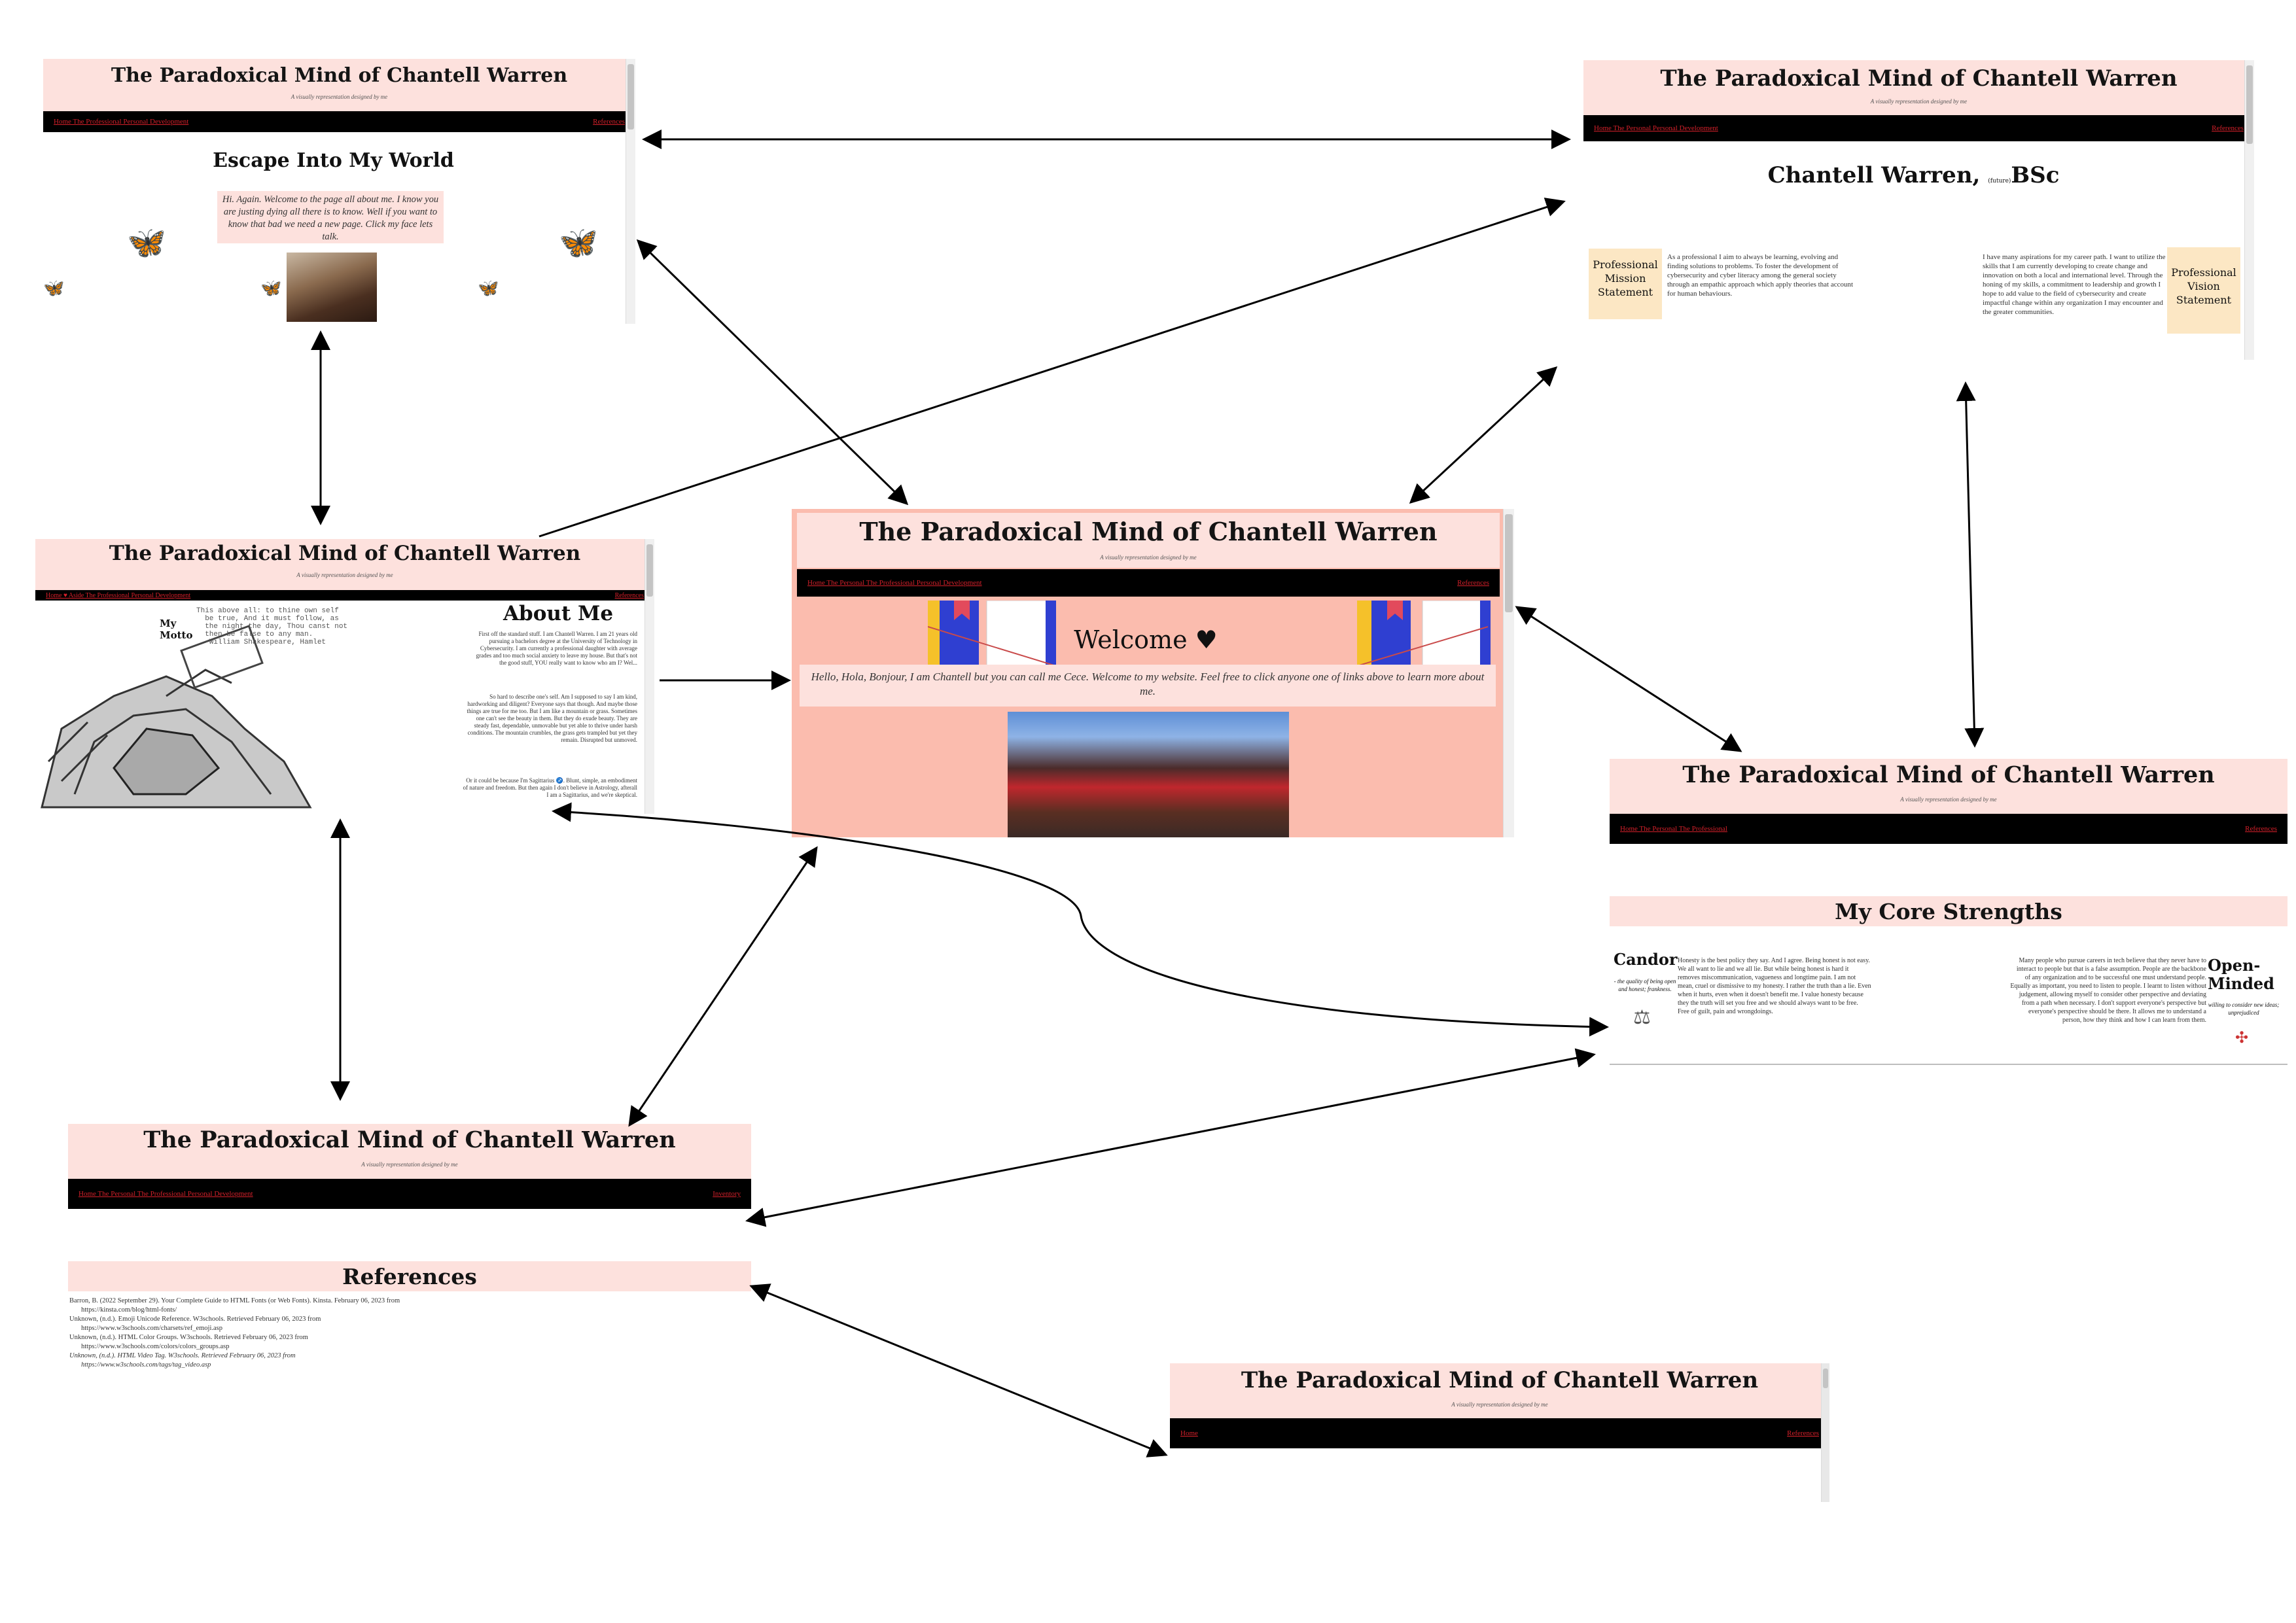 The height and width of the screenshot is (1623, 2296). Describe the element at coordinates (1971, 564) in the screenshot. I see `arrow-professional-strengths` at that location.